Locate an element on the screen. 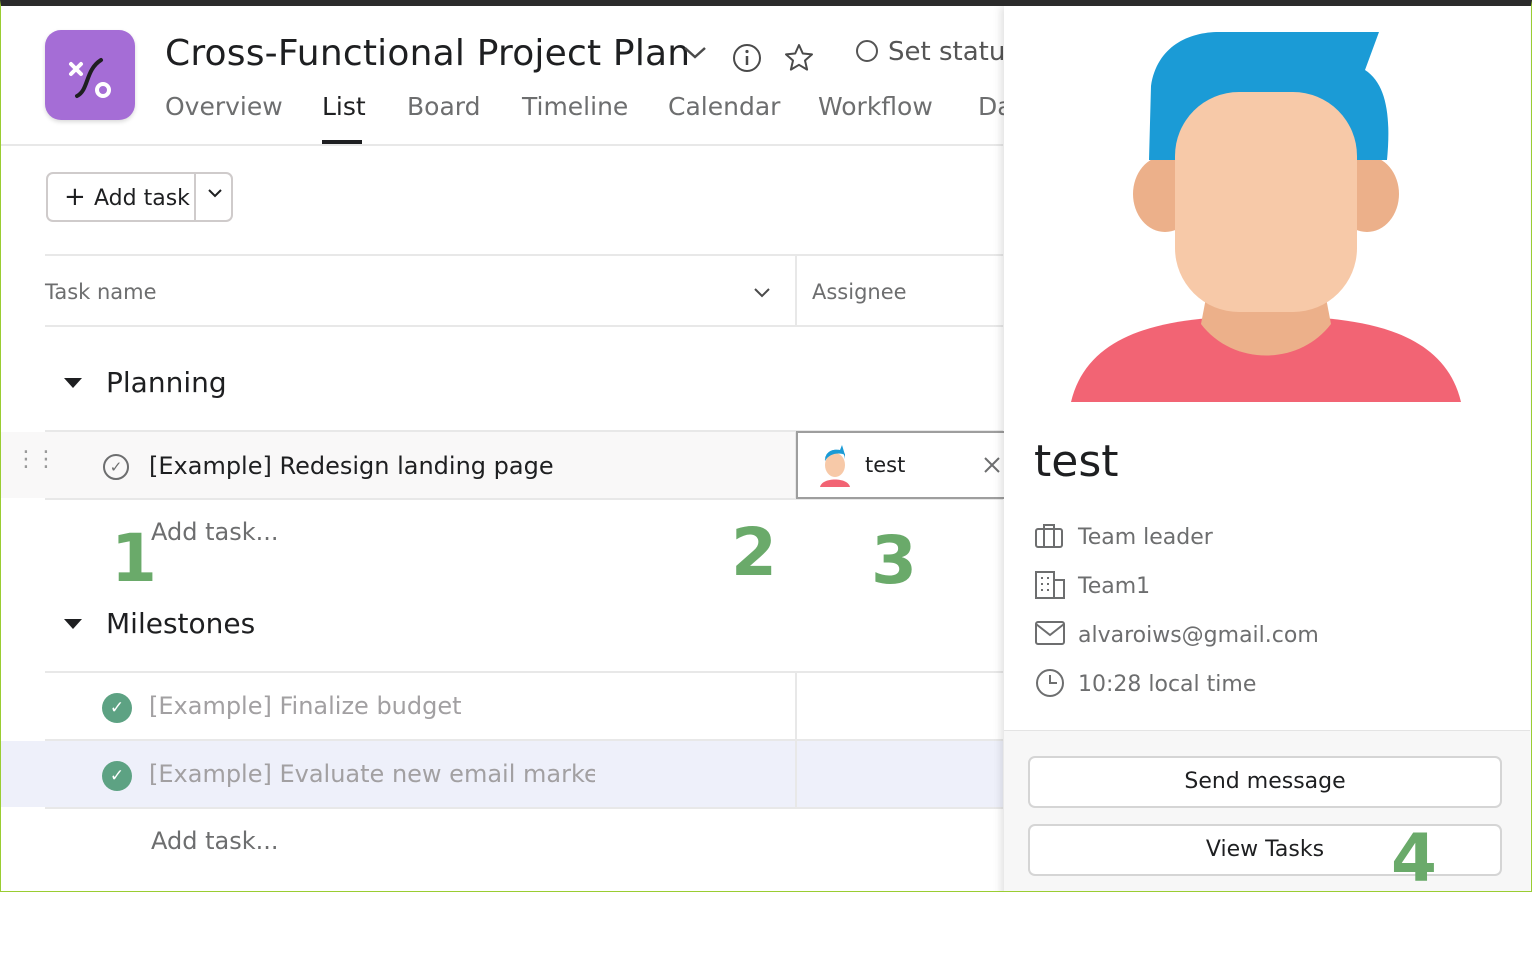  tab-list: List is located at coordinates (344, 106).